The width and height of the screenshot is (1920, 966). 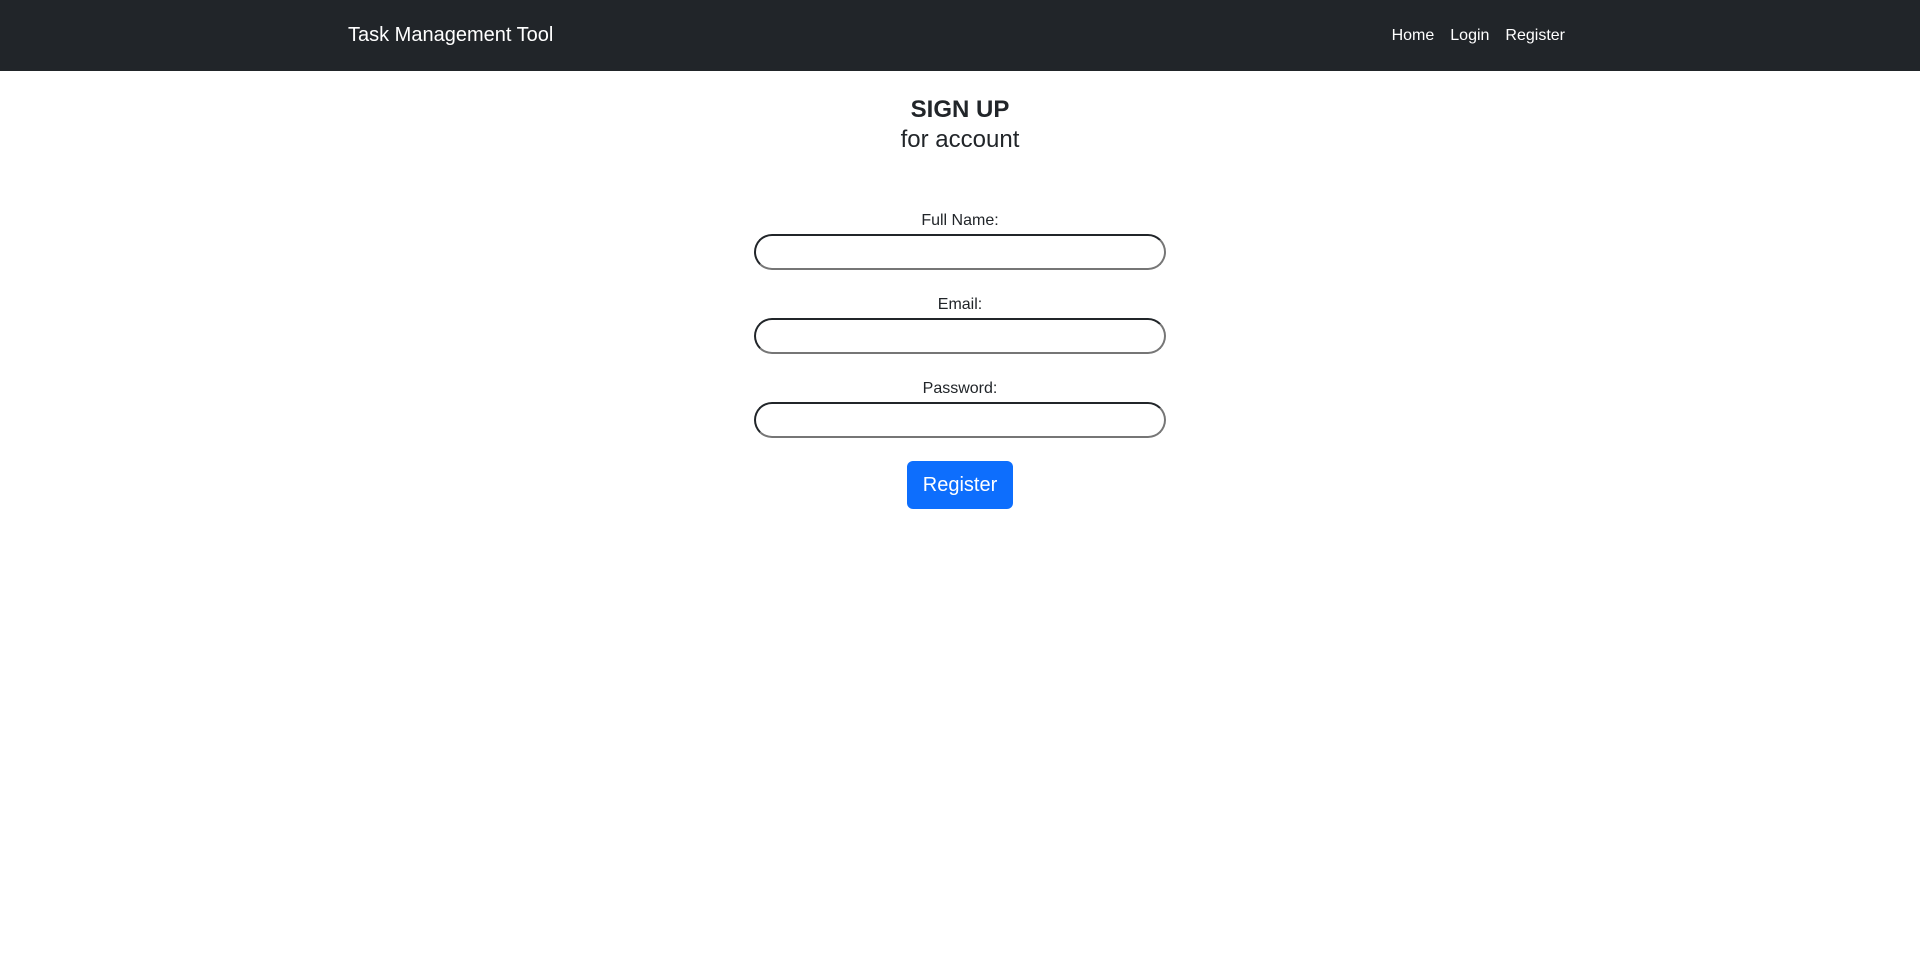 What do you see at coordinates (960, 220) in the screenshot?
I see `full-name-label: Full Name:` at bounding box center [960, 220].